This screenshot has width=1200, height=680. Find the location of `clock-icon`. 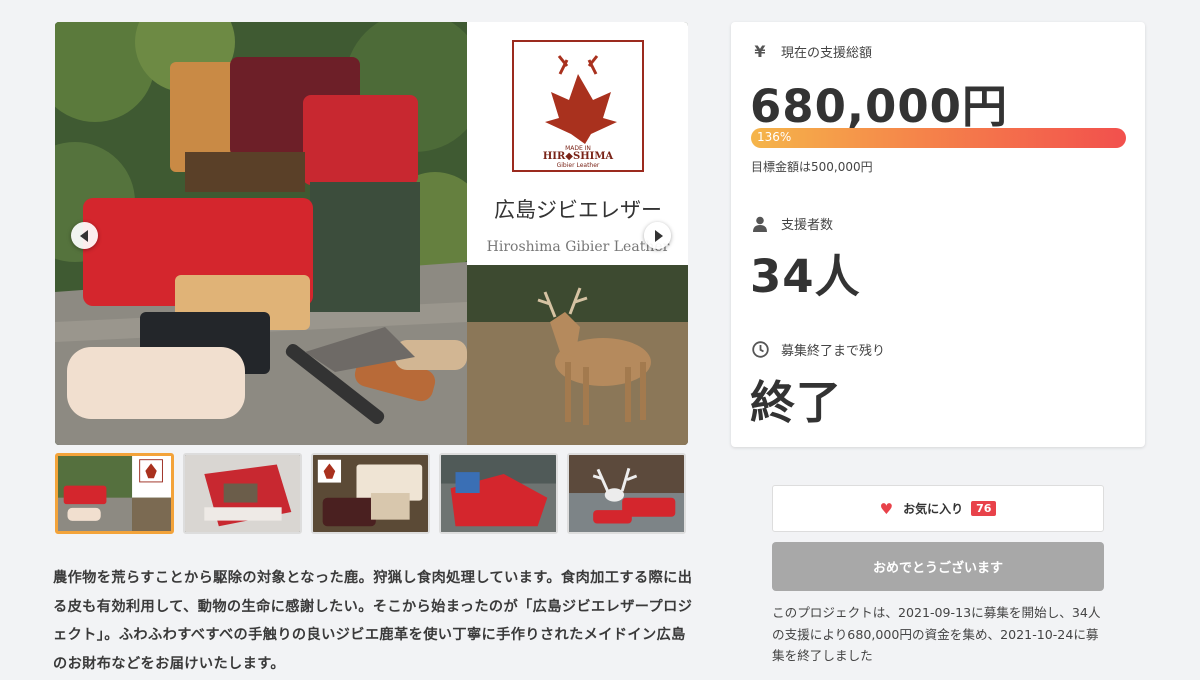

clock-icon is located at coordinates (760, 350).